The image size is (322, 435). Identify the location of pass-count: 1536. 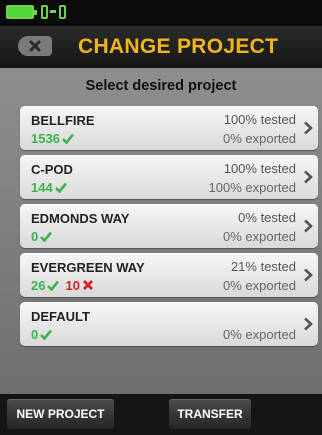
(45, 138).